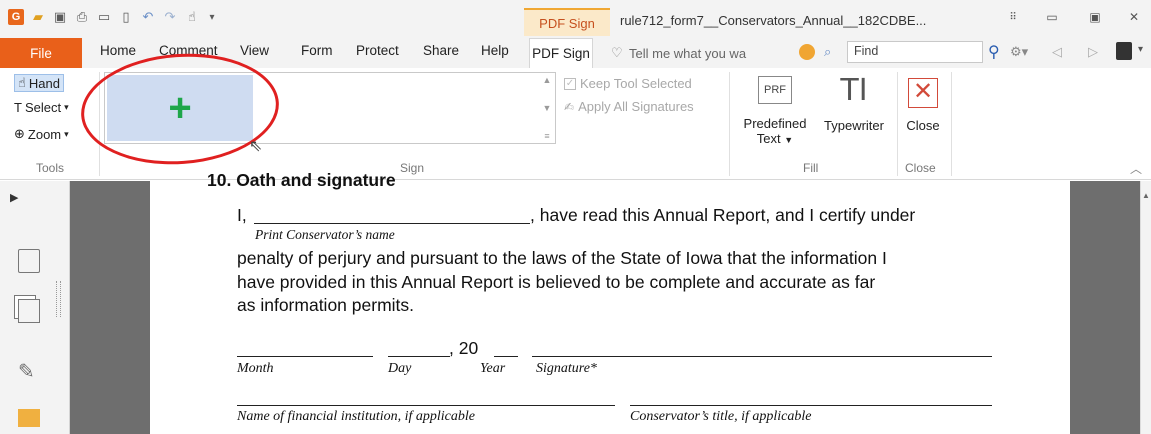 This screenshot has height=434, width=1151. I want to click on tab-pdf-sign: PDF Sign, so click(561, 53).